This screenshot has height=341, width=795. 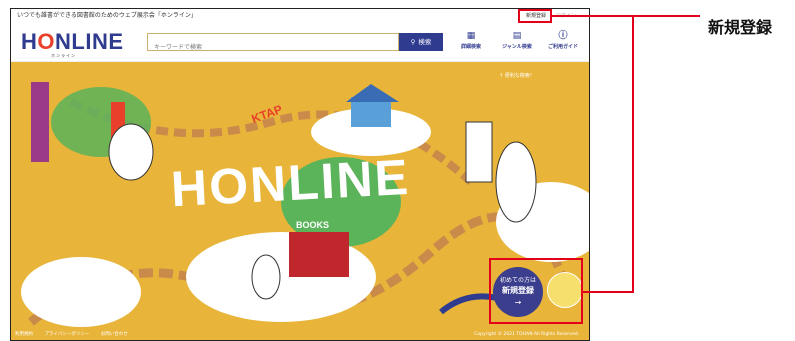 What do you see at coordinates (517, 36) in the screenshot?
I see `genre-search-icon: ▤` at bounding box center [517, 36].